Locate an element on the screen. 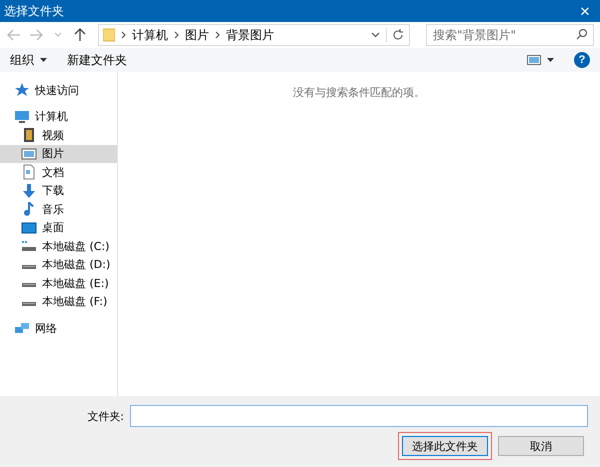 This screenshot has width=600, height=467. sidebar-item: 桌面 is located at coordinates (58, 227).